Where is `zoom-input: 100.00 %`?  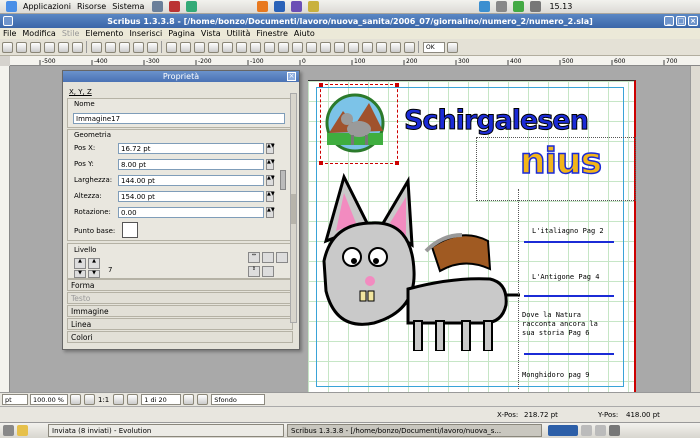
zoom-input: 100.00 % is located at coordinates (49, 399).